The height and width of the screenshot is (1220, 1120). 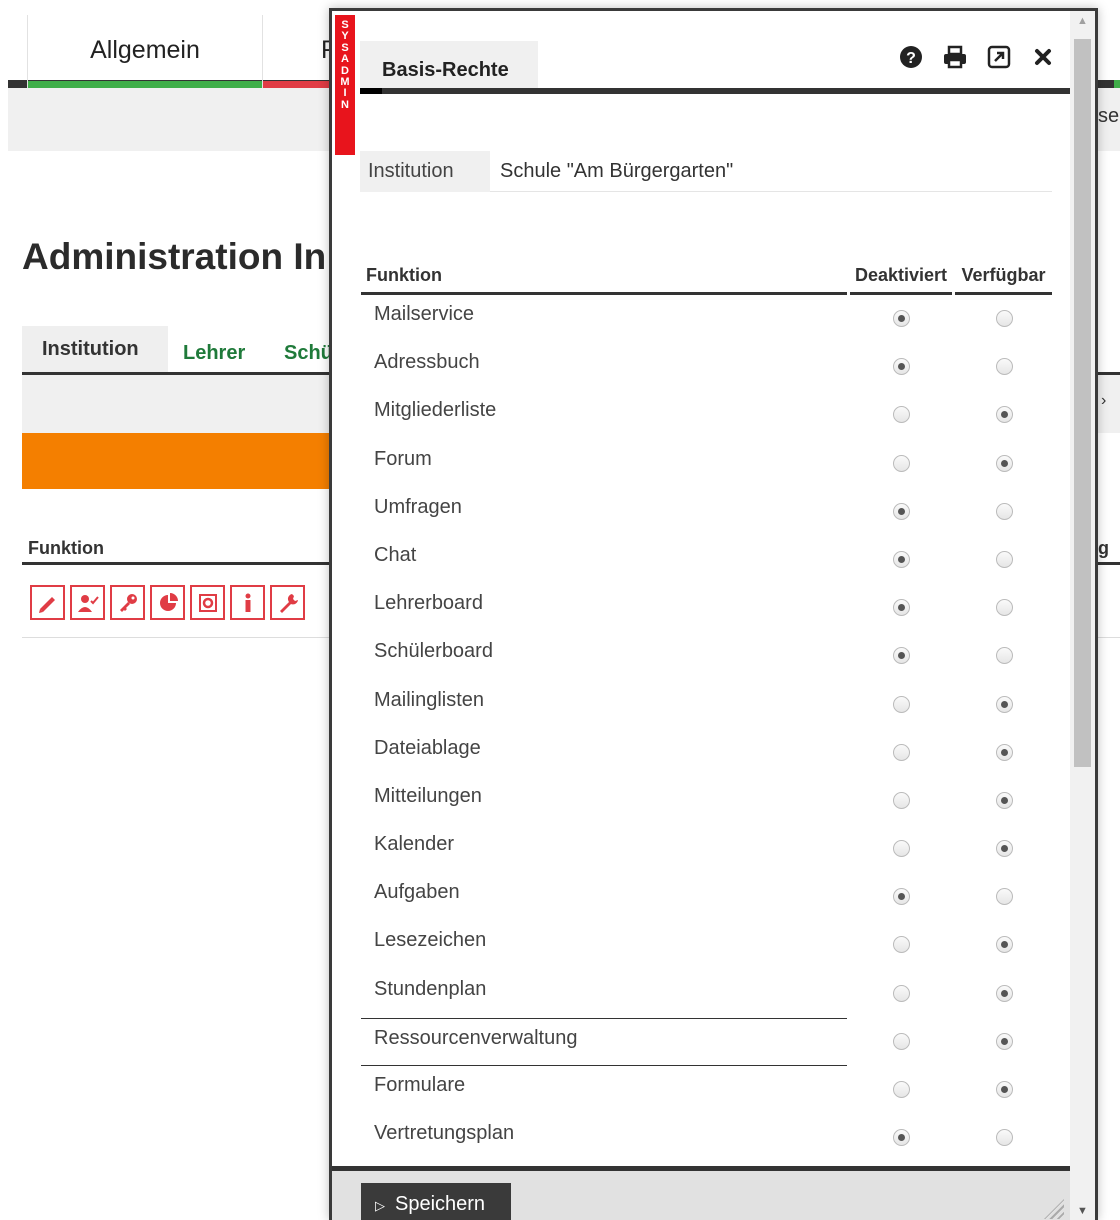 I want to click on function-label: Forum, so click(x=403, y=458).